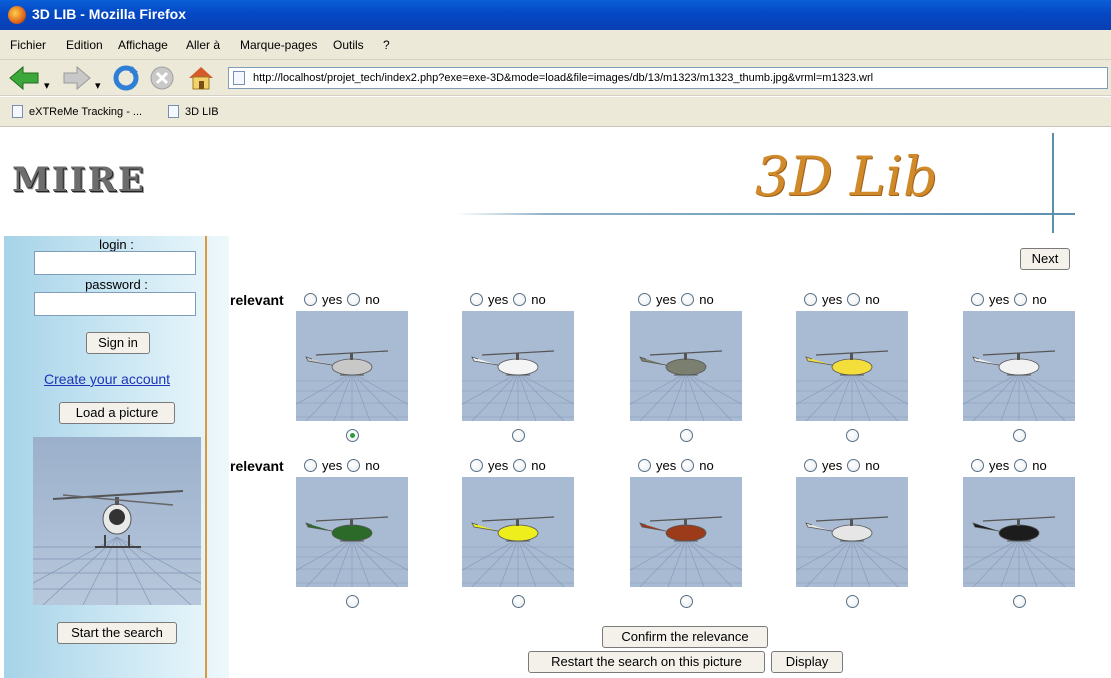 Image resolution: width=1111 pixels, height=678 pixels. What do you see at coordinates (348, 45) in the screenshot?
I see `menu-item-outils: Outils` at bounding box center [348, 45].